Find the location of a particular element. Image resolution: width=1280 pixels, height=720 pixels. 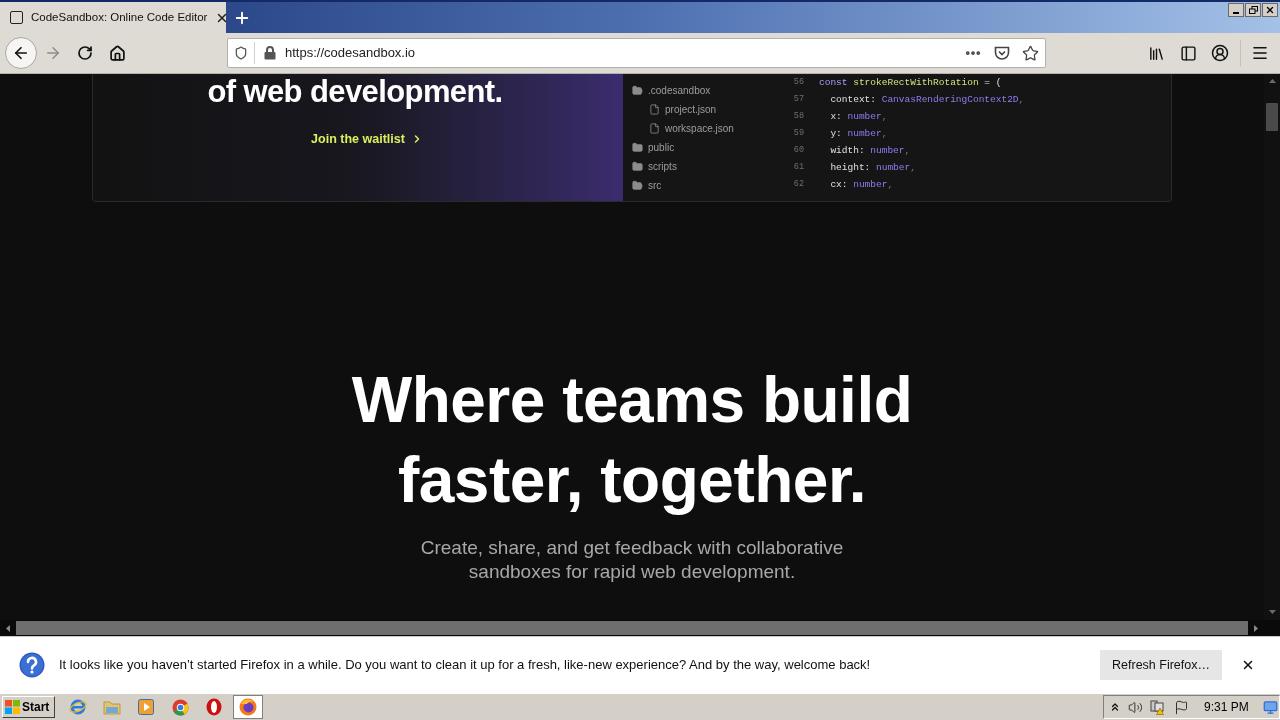

card-heading: of web development. is located at coordinates (355, 92).